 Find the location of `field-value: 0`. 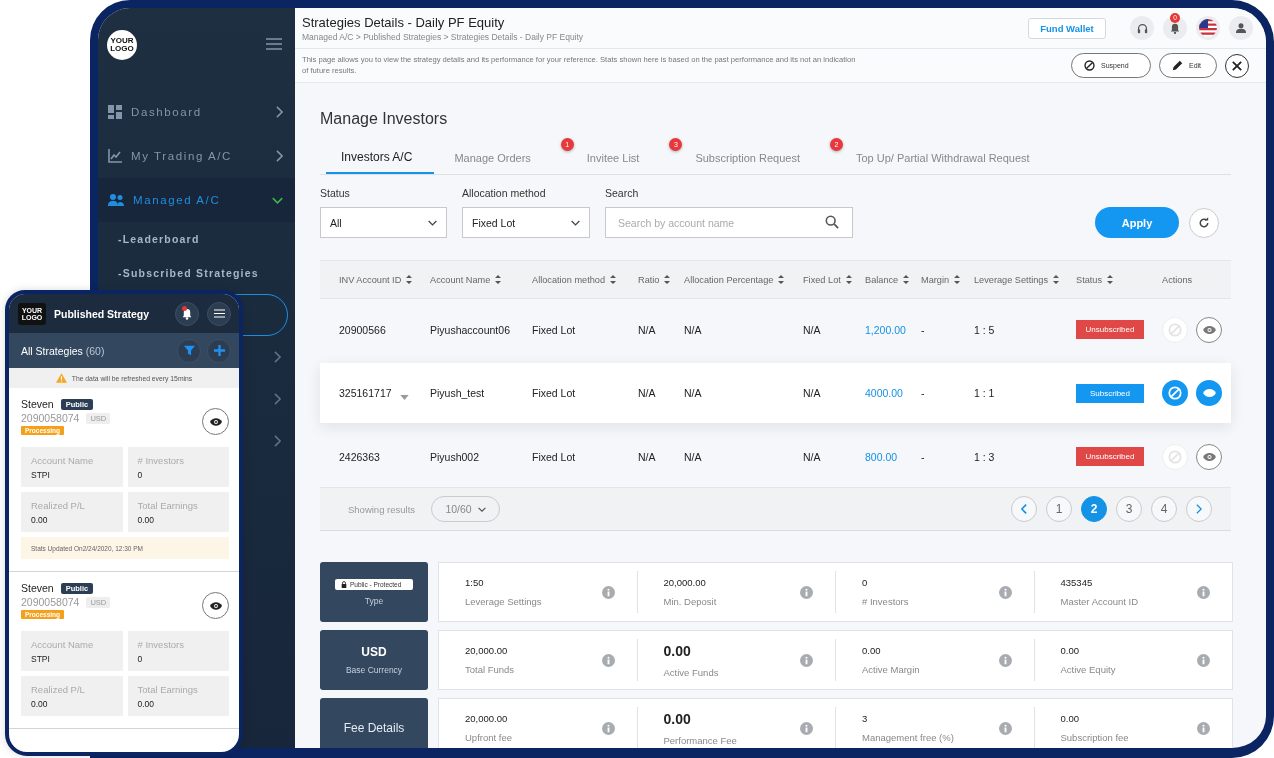

field-value: 0 is located at coordinates (140, 658).